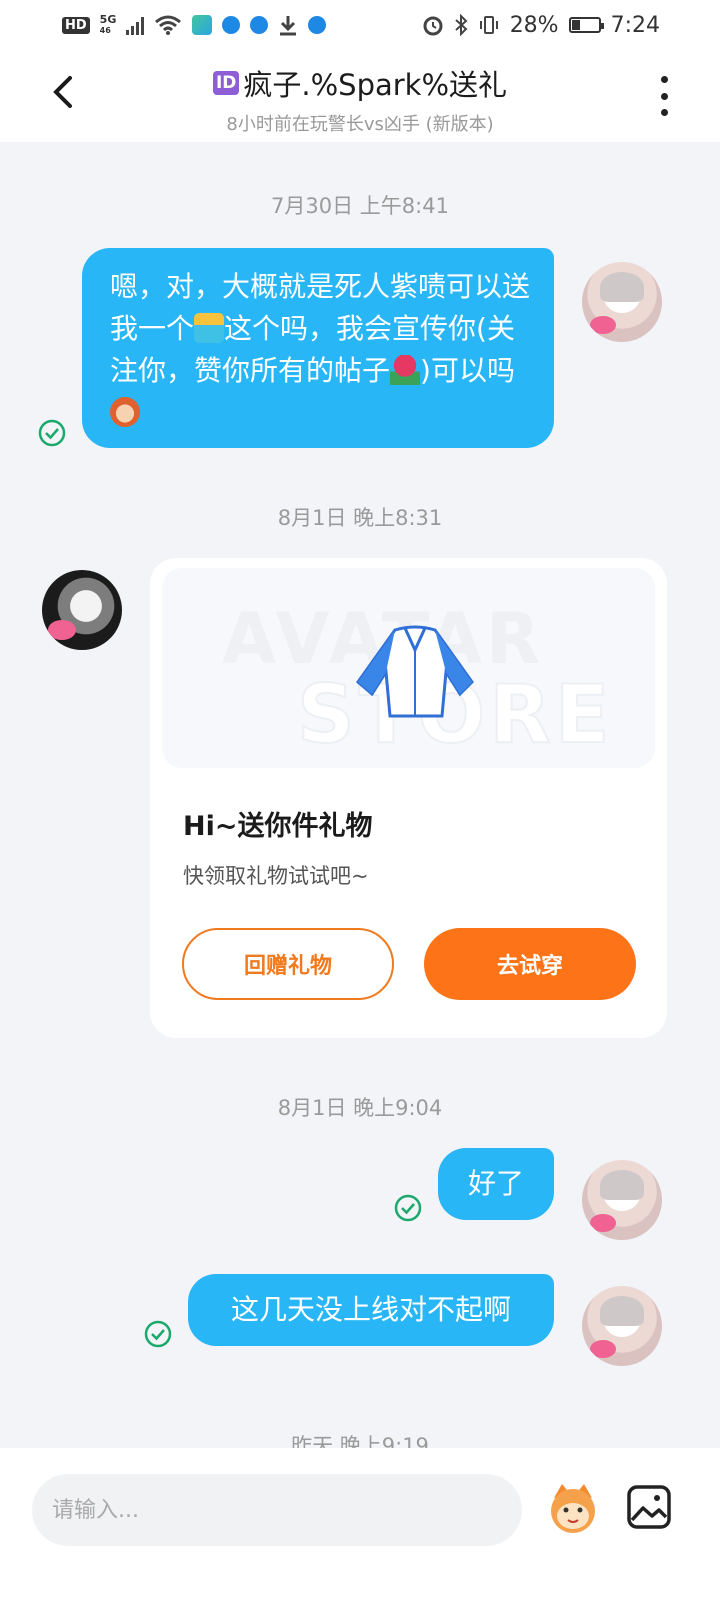 The image size is (720, 1600). What do you see at coordinates (461, 25) in the screenshot?
I see `bluetooth-icon` at bounding box center [461, 25].